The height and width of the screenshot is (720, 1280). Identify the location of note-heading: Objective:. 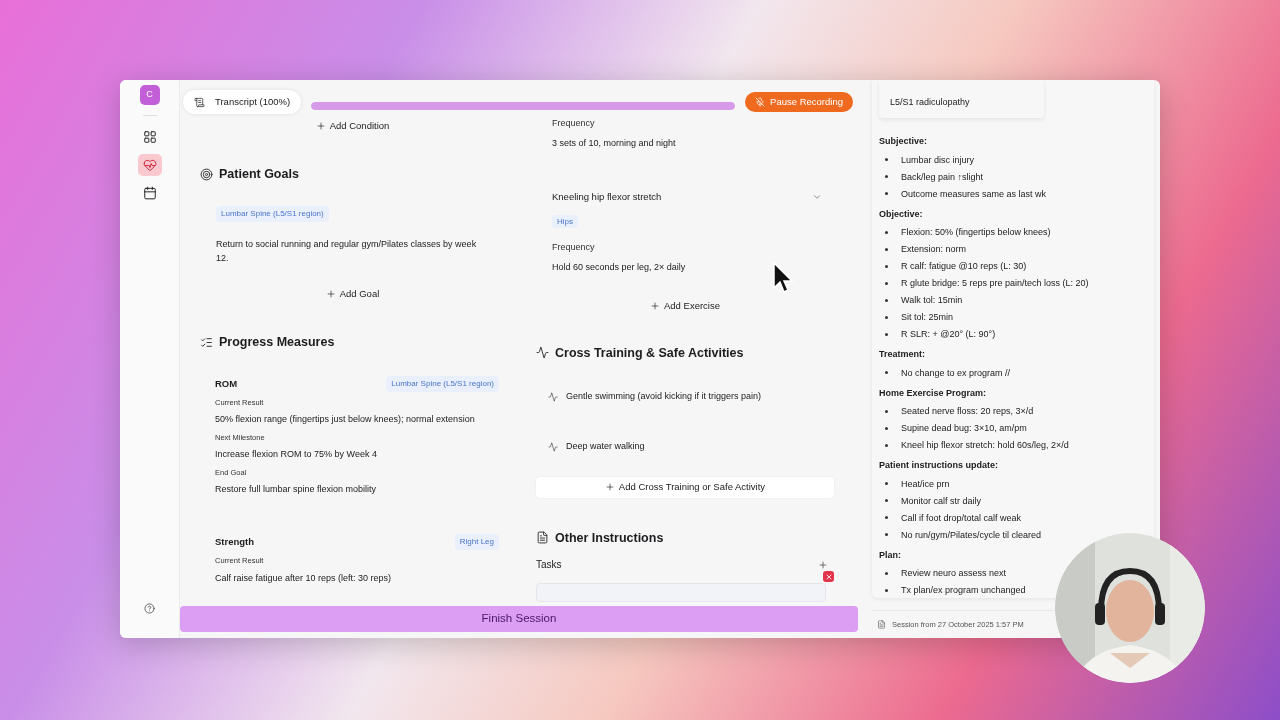
(901, 214).